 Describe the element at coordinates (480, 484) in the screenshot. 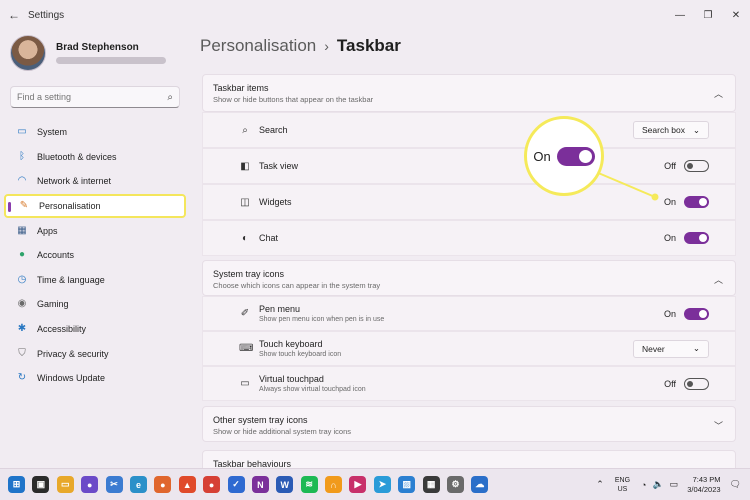

I see `onedrive-icon: ☁` at that location.